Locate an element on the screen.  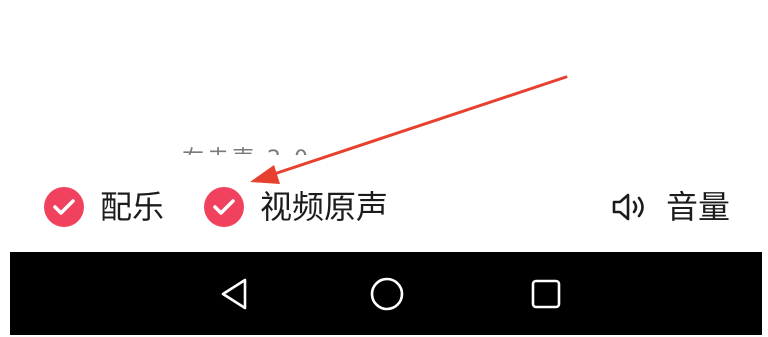
speaker-icon is located at coordinates (632, 207).